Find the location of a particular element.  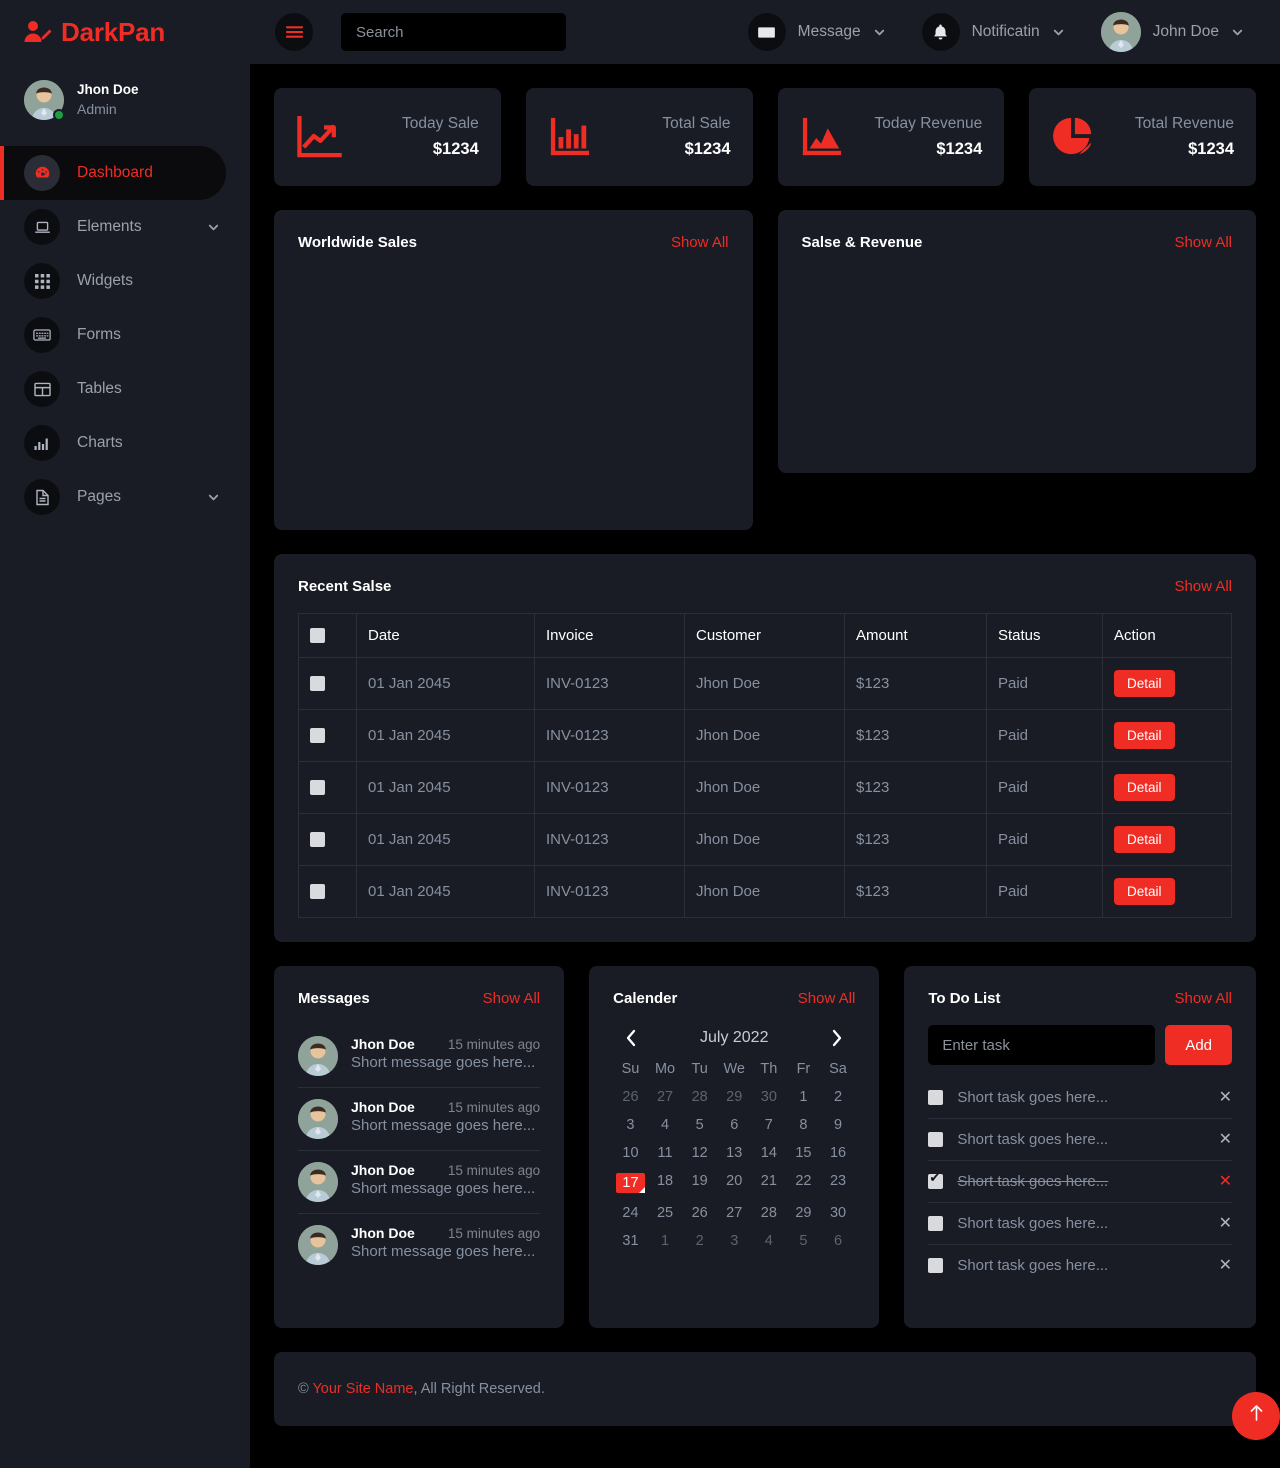

stat-card-today-revenue: Today Revenue $1234 is located at coordinates (891, 137).